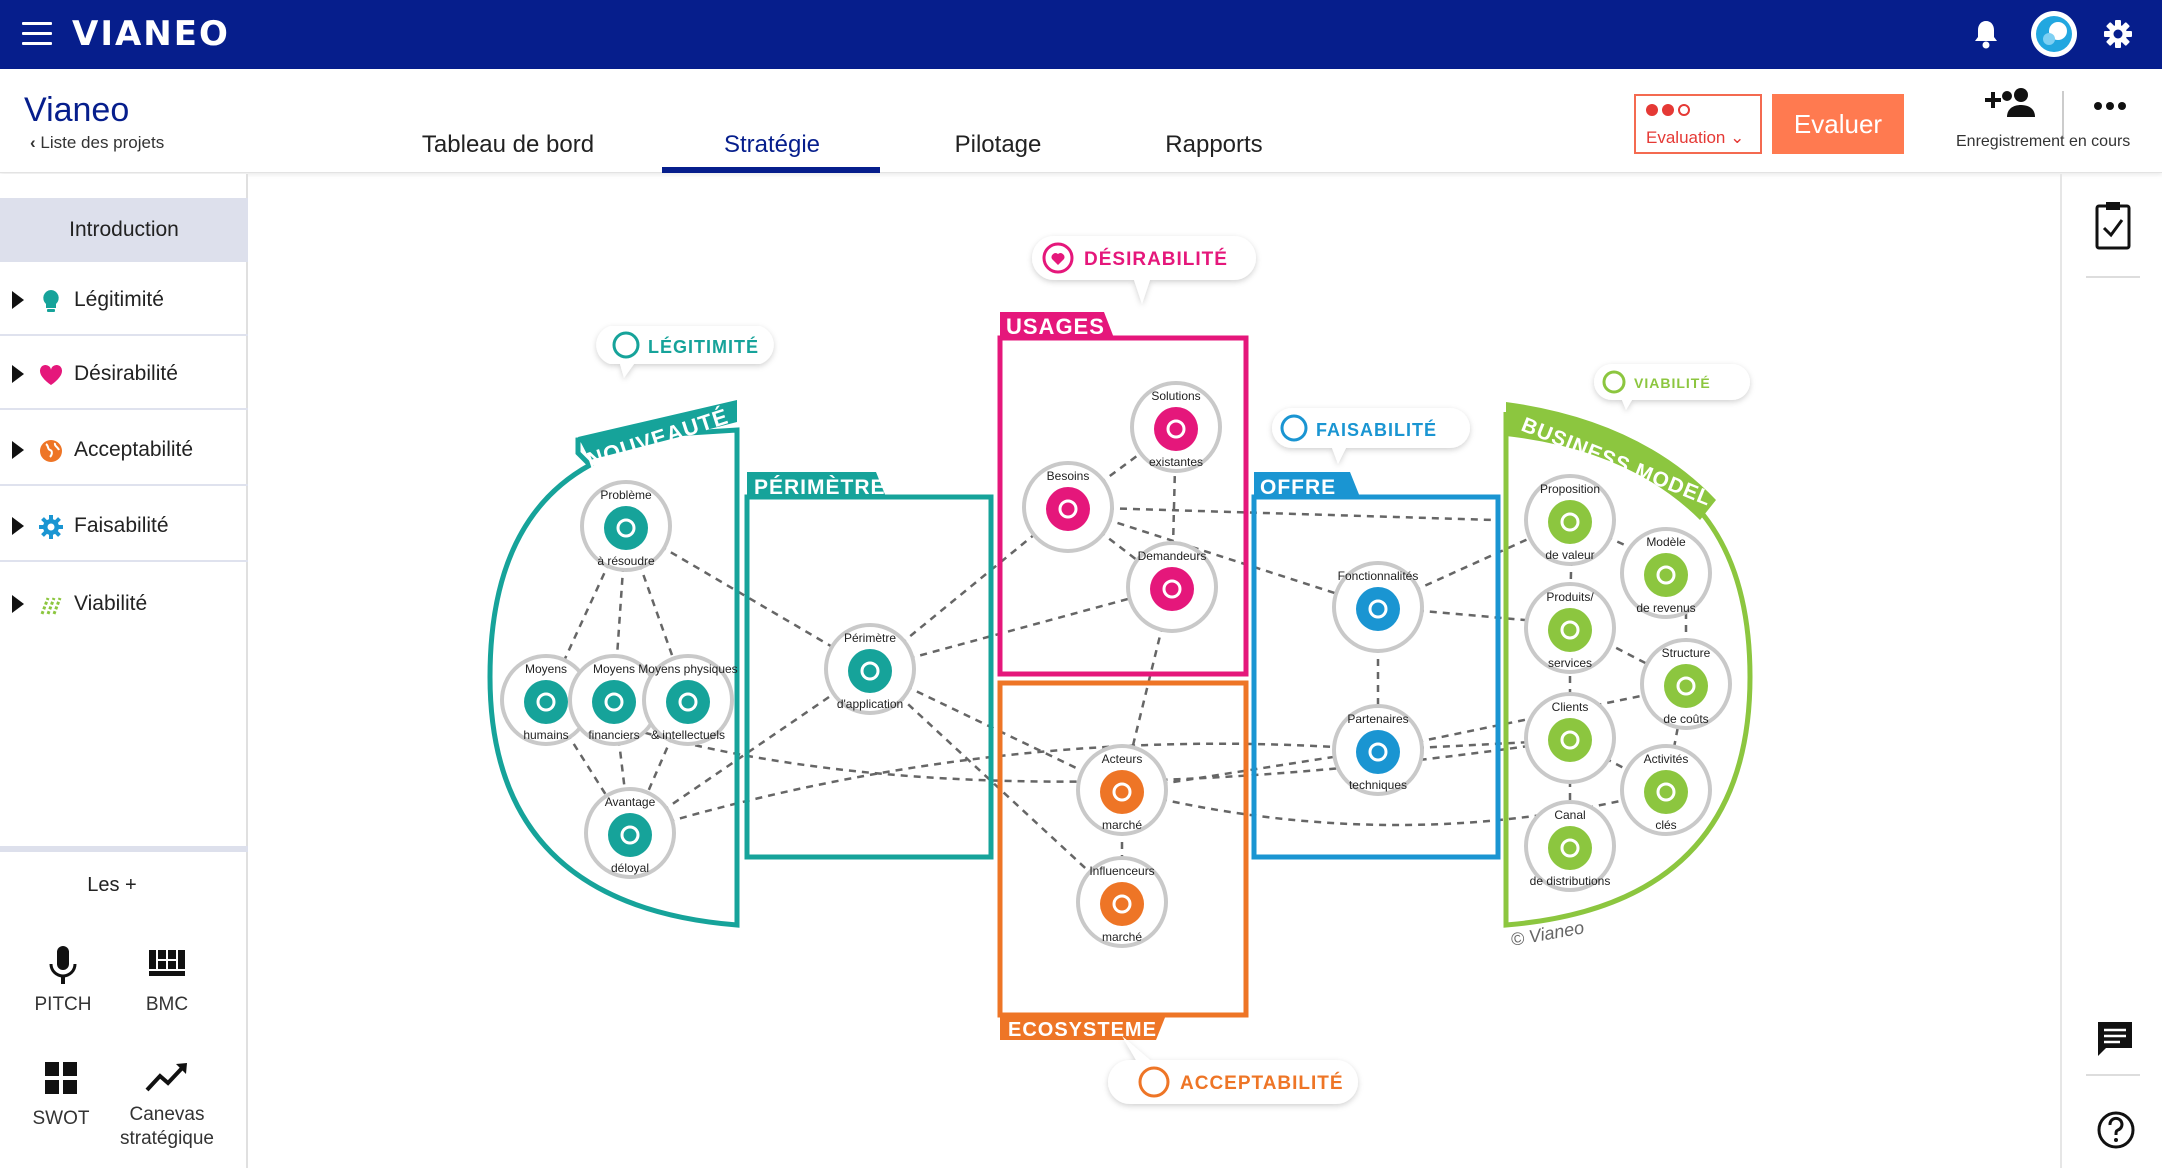 The image size is (2162, 1173). Describe the element at coordinates (1378, 750) in the screenshot. I see `node-partenaires: Partenaires techniques` at that location.